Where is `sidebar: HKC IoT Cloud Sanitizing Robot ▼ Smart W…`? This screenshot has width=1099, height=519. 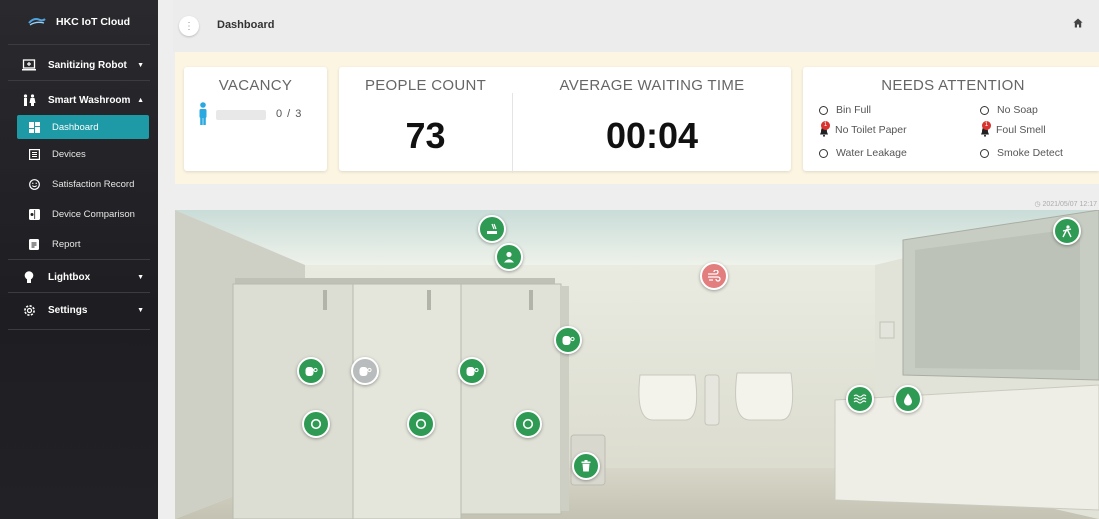
sidebar: HKC IoT Cloud Sanitizing Robot ▼ Smart W… is located at coordinates (79, 259).